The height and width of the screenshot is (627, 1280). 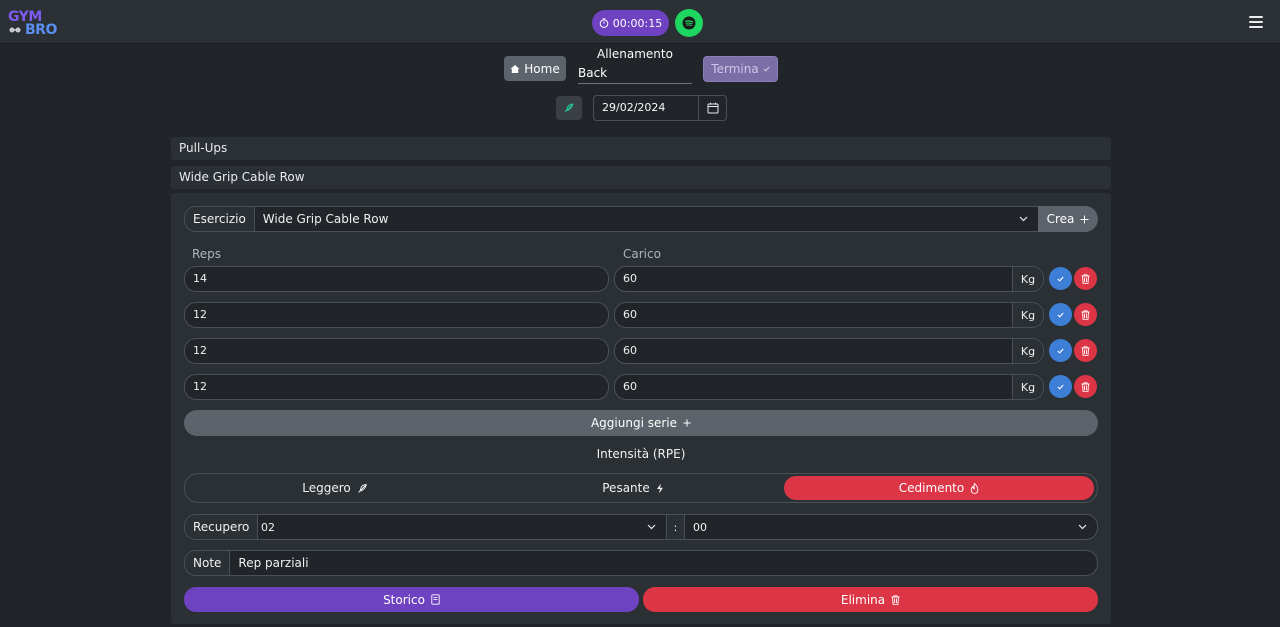 What do you see at coordinates (931, 488) in the screenshot?
I see `intensity-option-label: Cedimento` at bounding box center [931, 488].